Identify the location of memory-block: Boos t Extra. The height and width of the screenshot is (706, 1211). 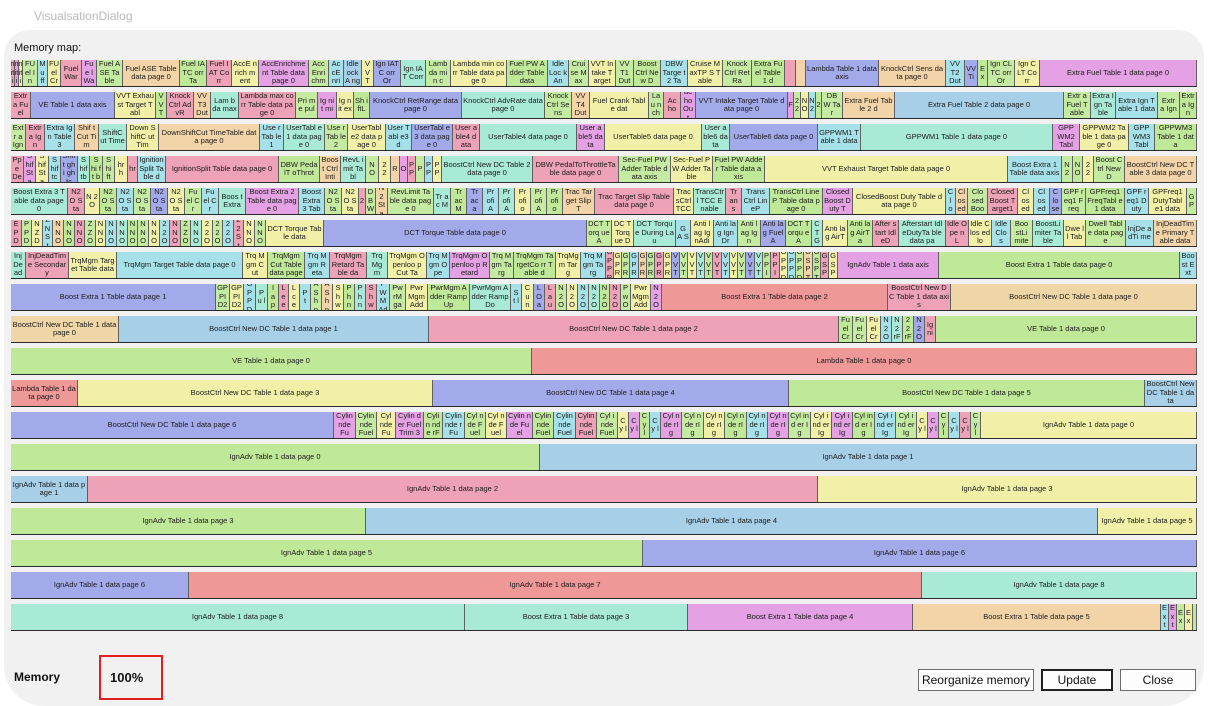
(232, 201).